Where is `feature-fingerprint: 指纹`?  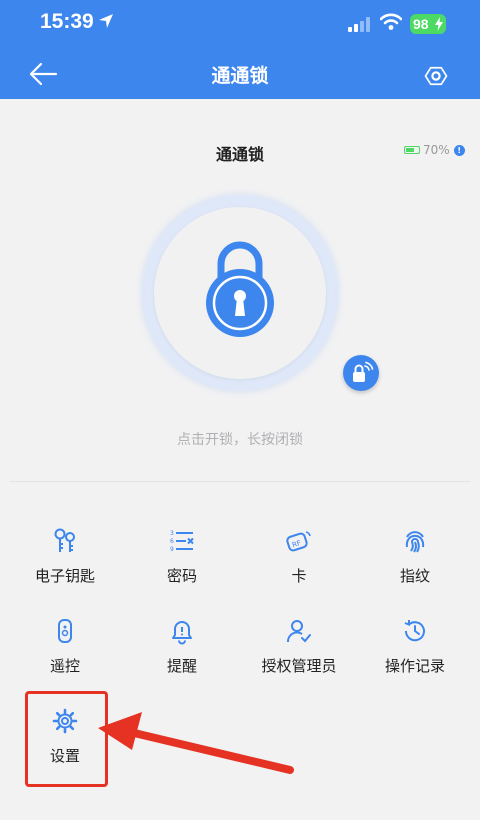
feature-fingerprint: 指纹 is located at coordinates (415, 567).